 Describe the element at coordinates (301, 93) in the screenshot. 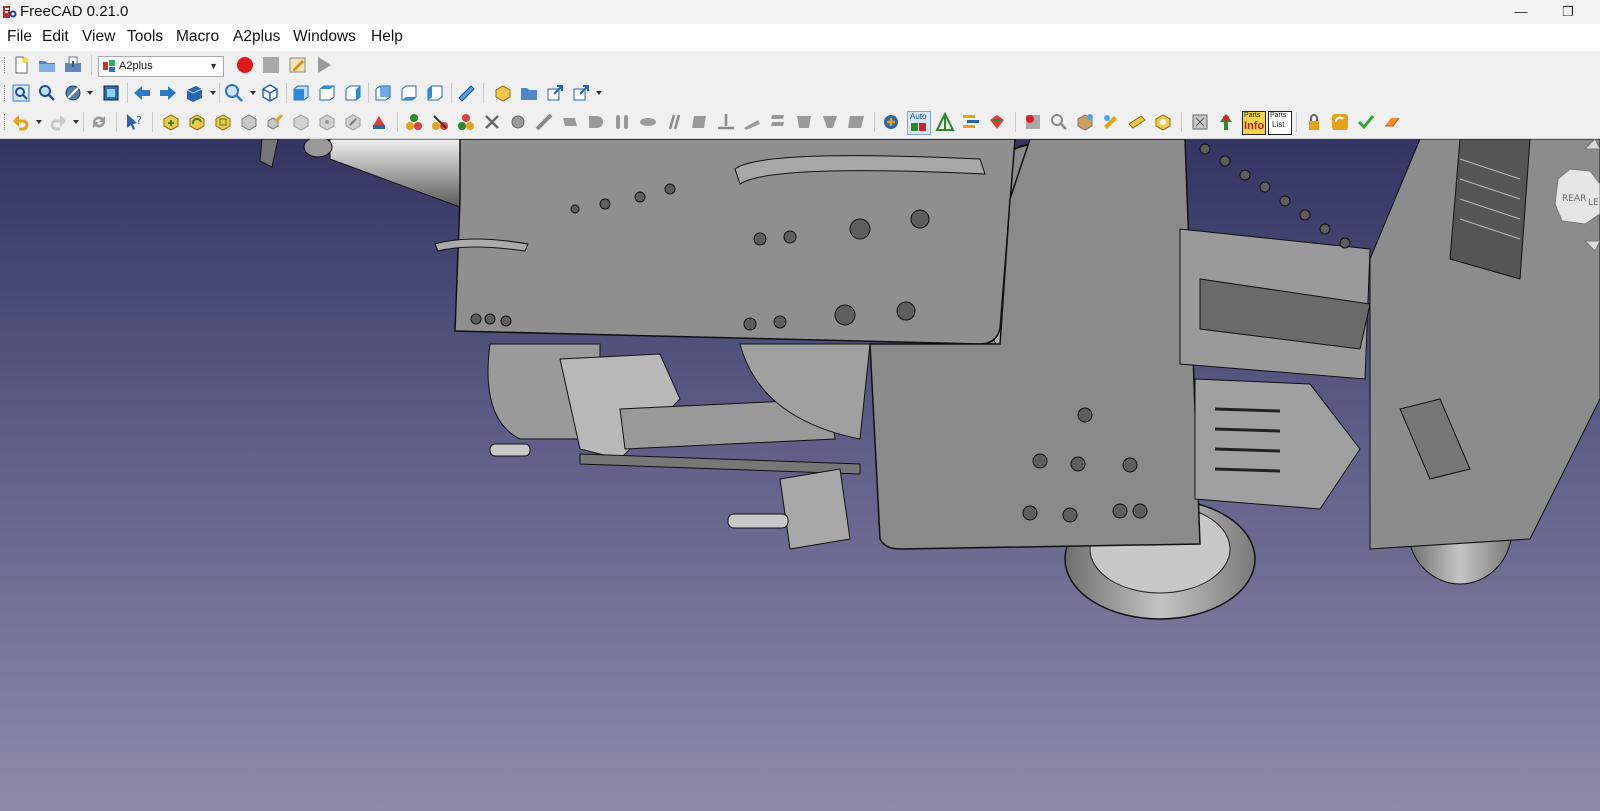

I see `view-front-icon` at that location.